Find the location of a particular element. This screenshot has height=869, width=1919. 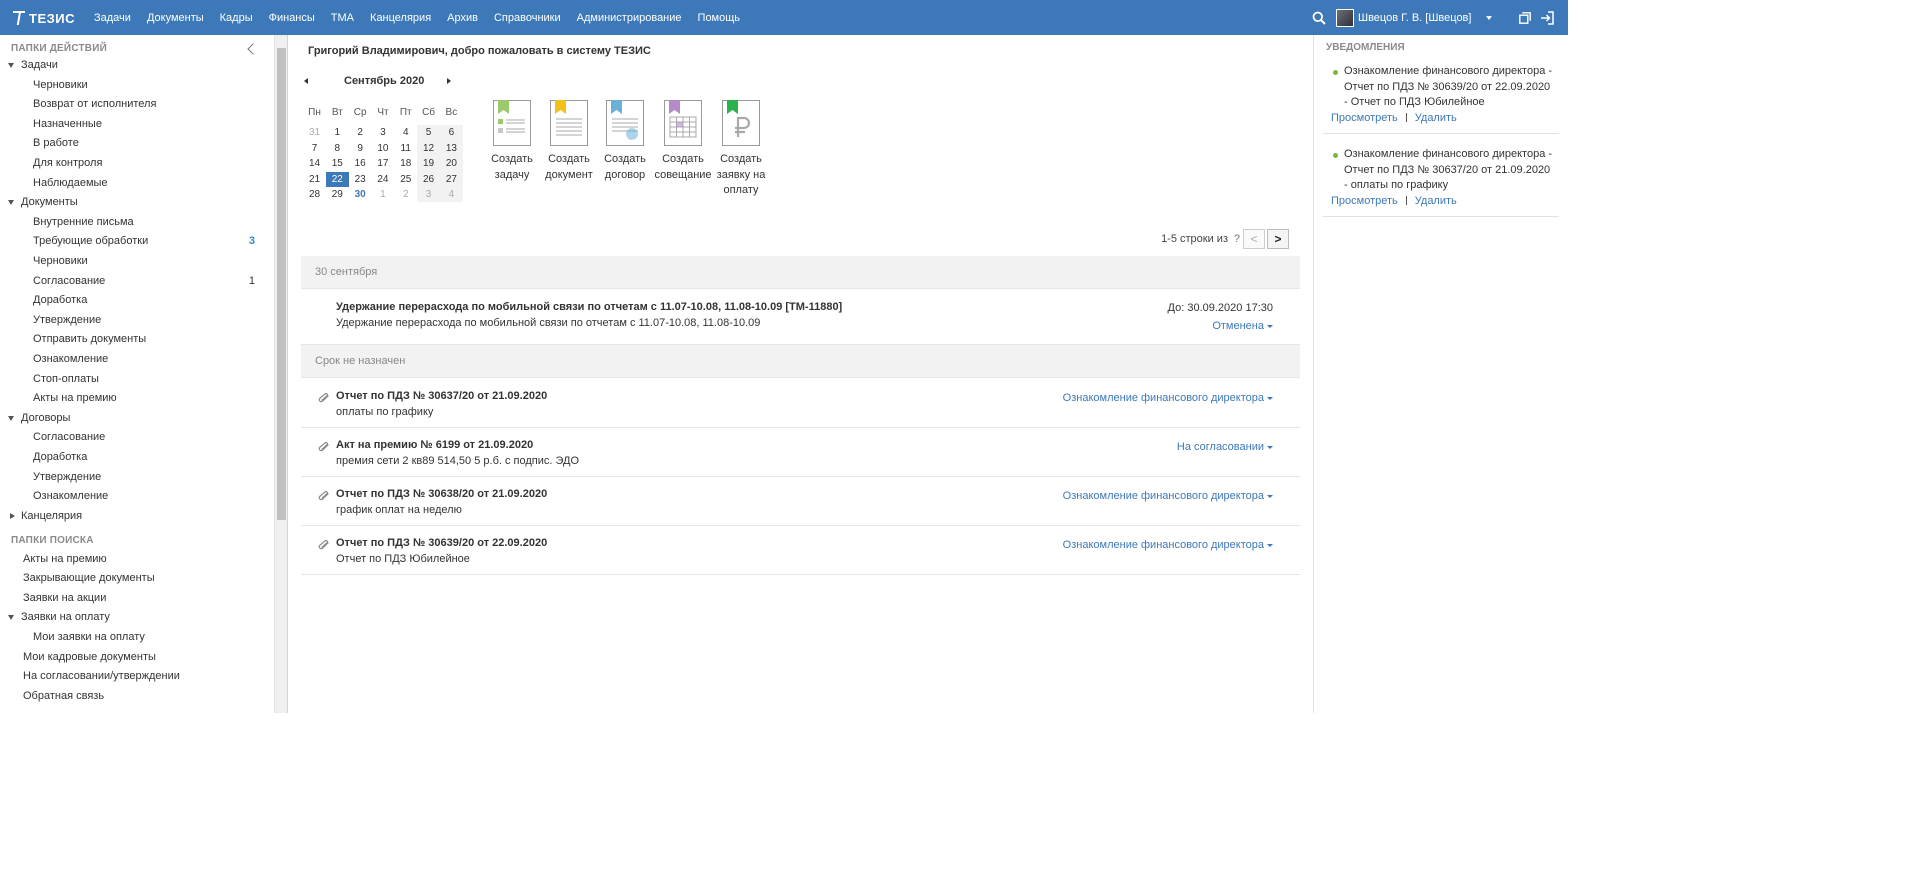

folder-item: Возврат от исполнителя is located at coordinates (131, 105).